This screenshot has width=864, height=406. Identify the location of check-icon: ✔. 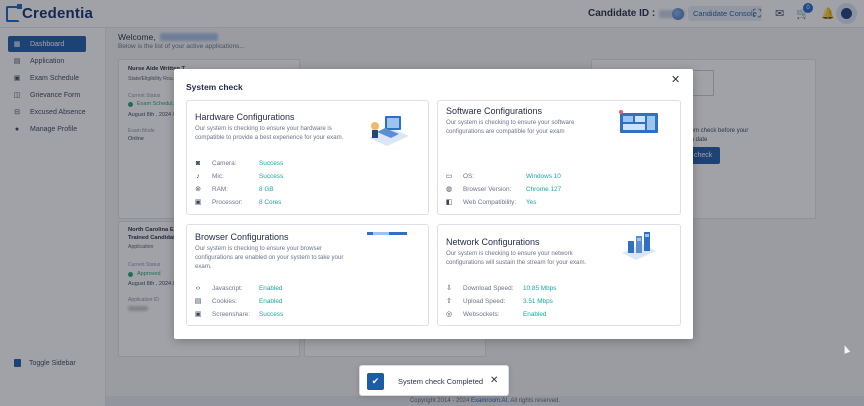
(375, 381).